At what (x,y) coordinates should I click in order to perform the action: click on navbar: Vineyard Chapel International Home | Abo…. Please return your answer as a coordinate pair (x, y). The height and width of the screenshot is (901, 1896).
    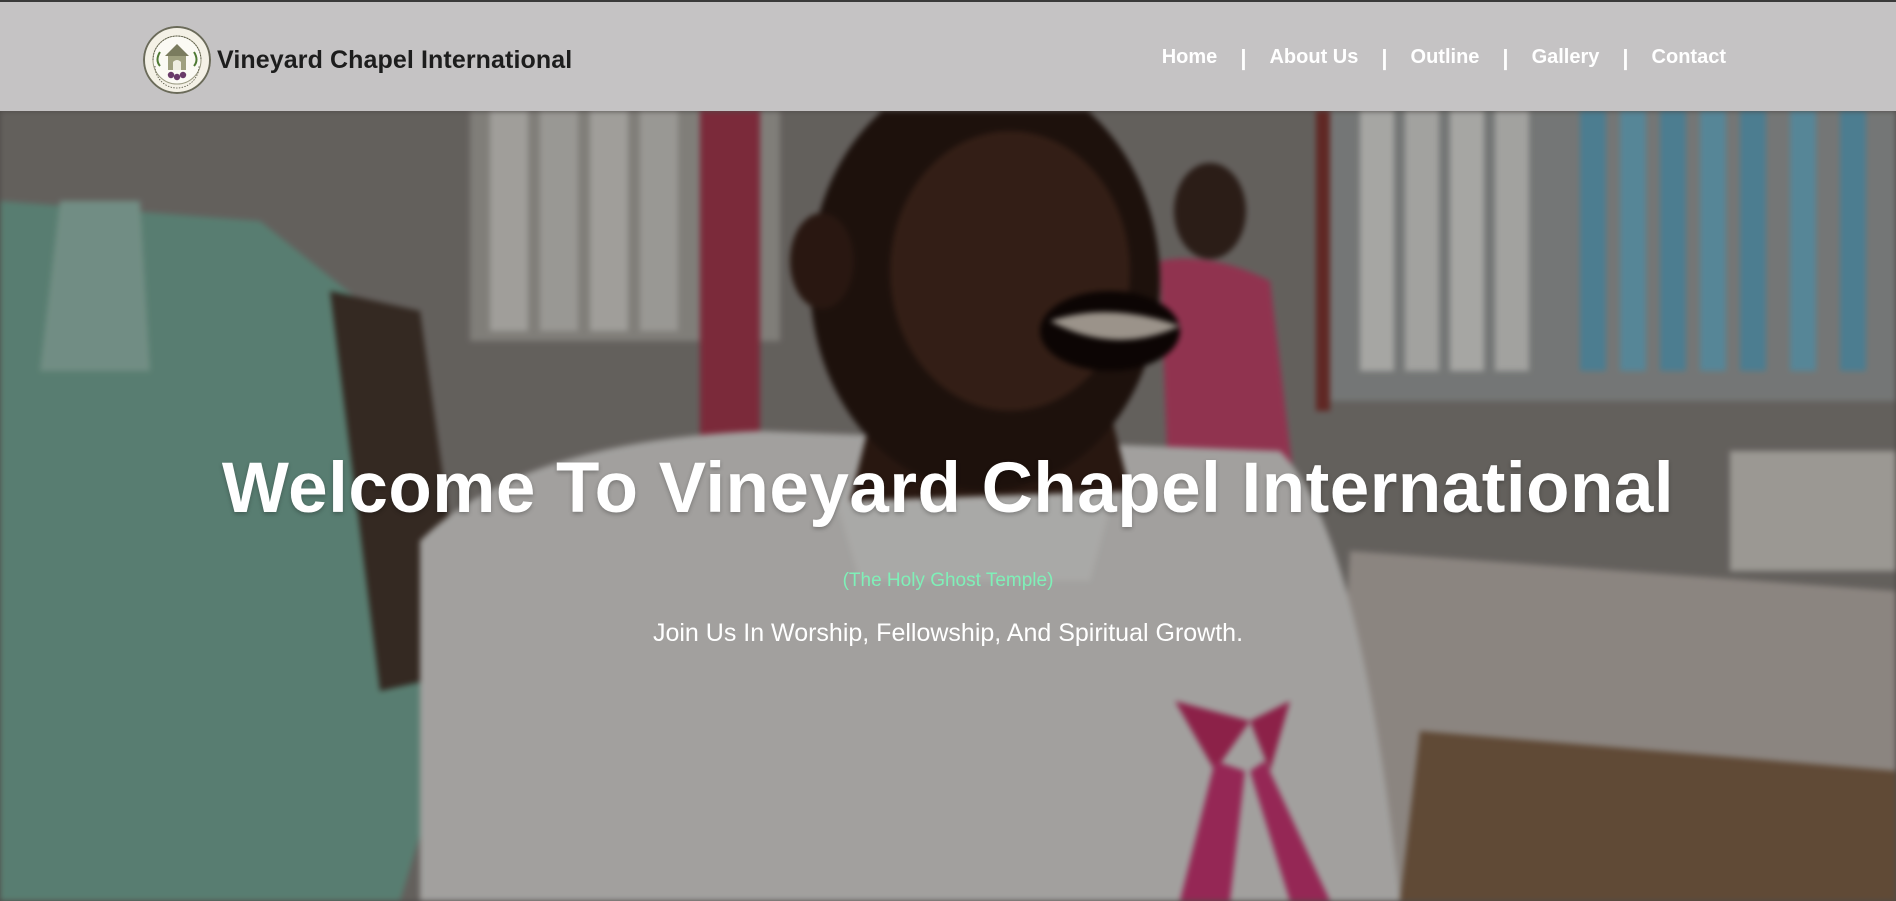
    Looking at the image, I should click on (948, 55).